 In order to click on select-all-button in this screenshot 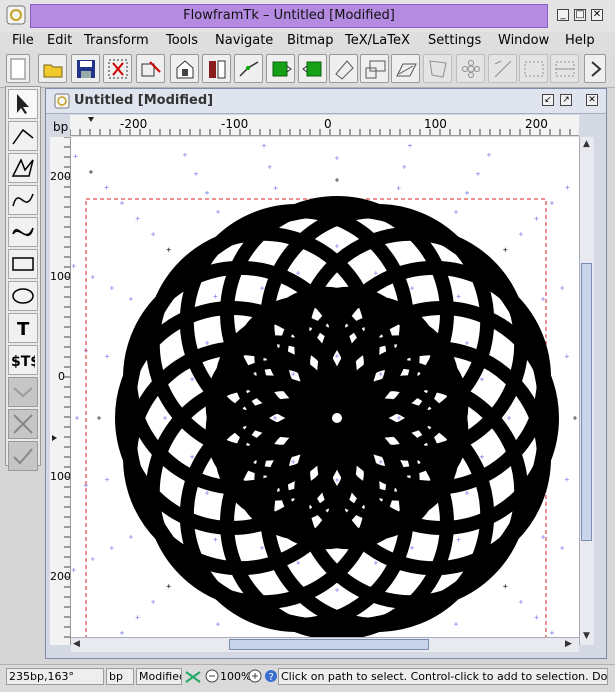, I will do `click(117, 68)`.